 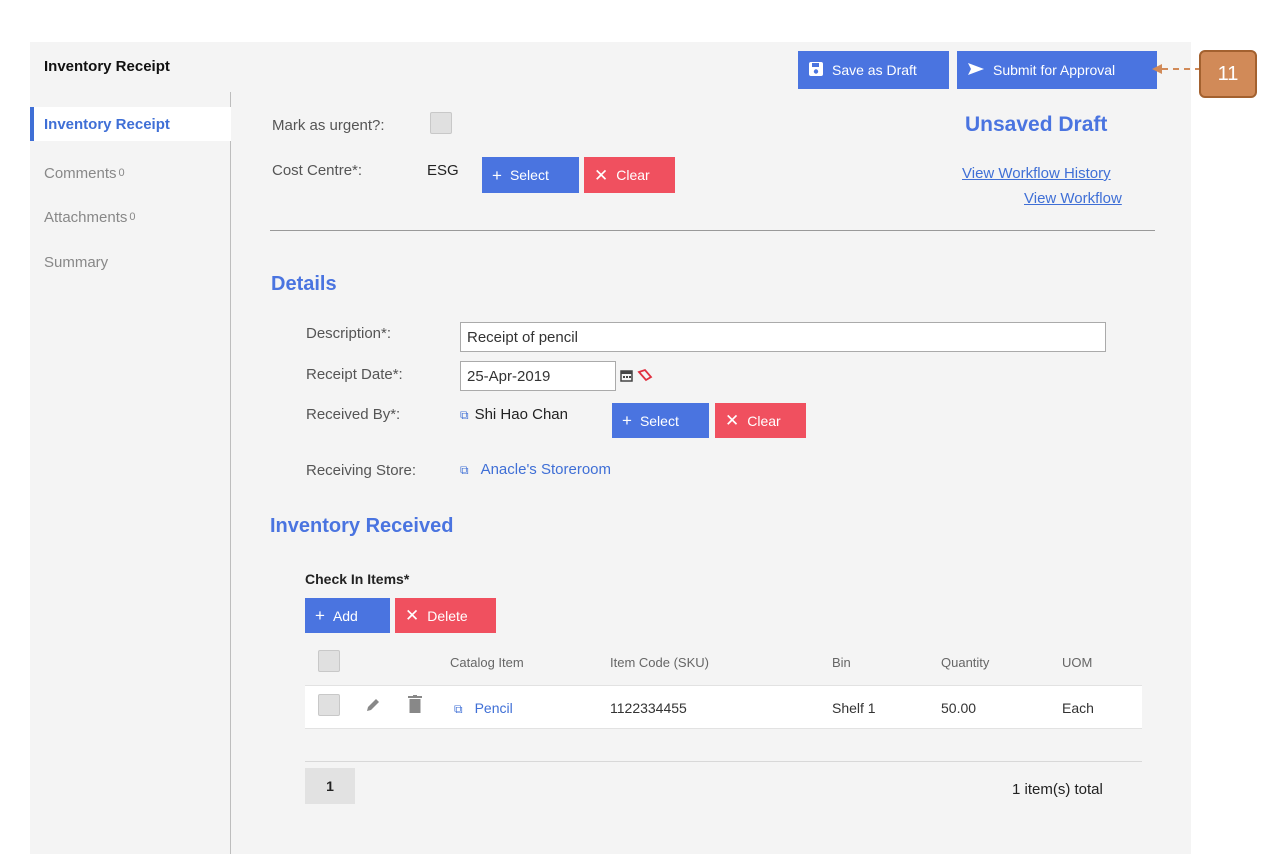 What do you see at coordinates (645, 377) in the screenshot?
I see `eraser-icon` at bounding box center [645, 377].